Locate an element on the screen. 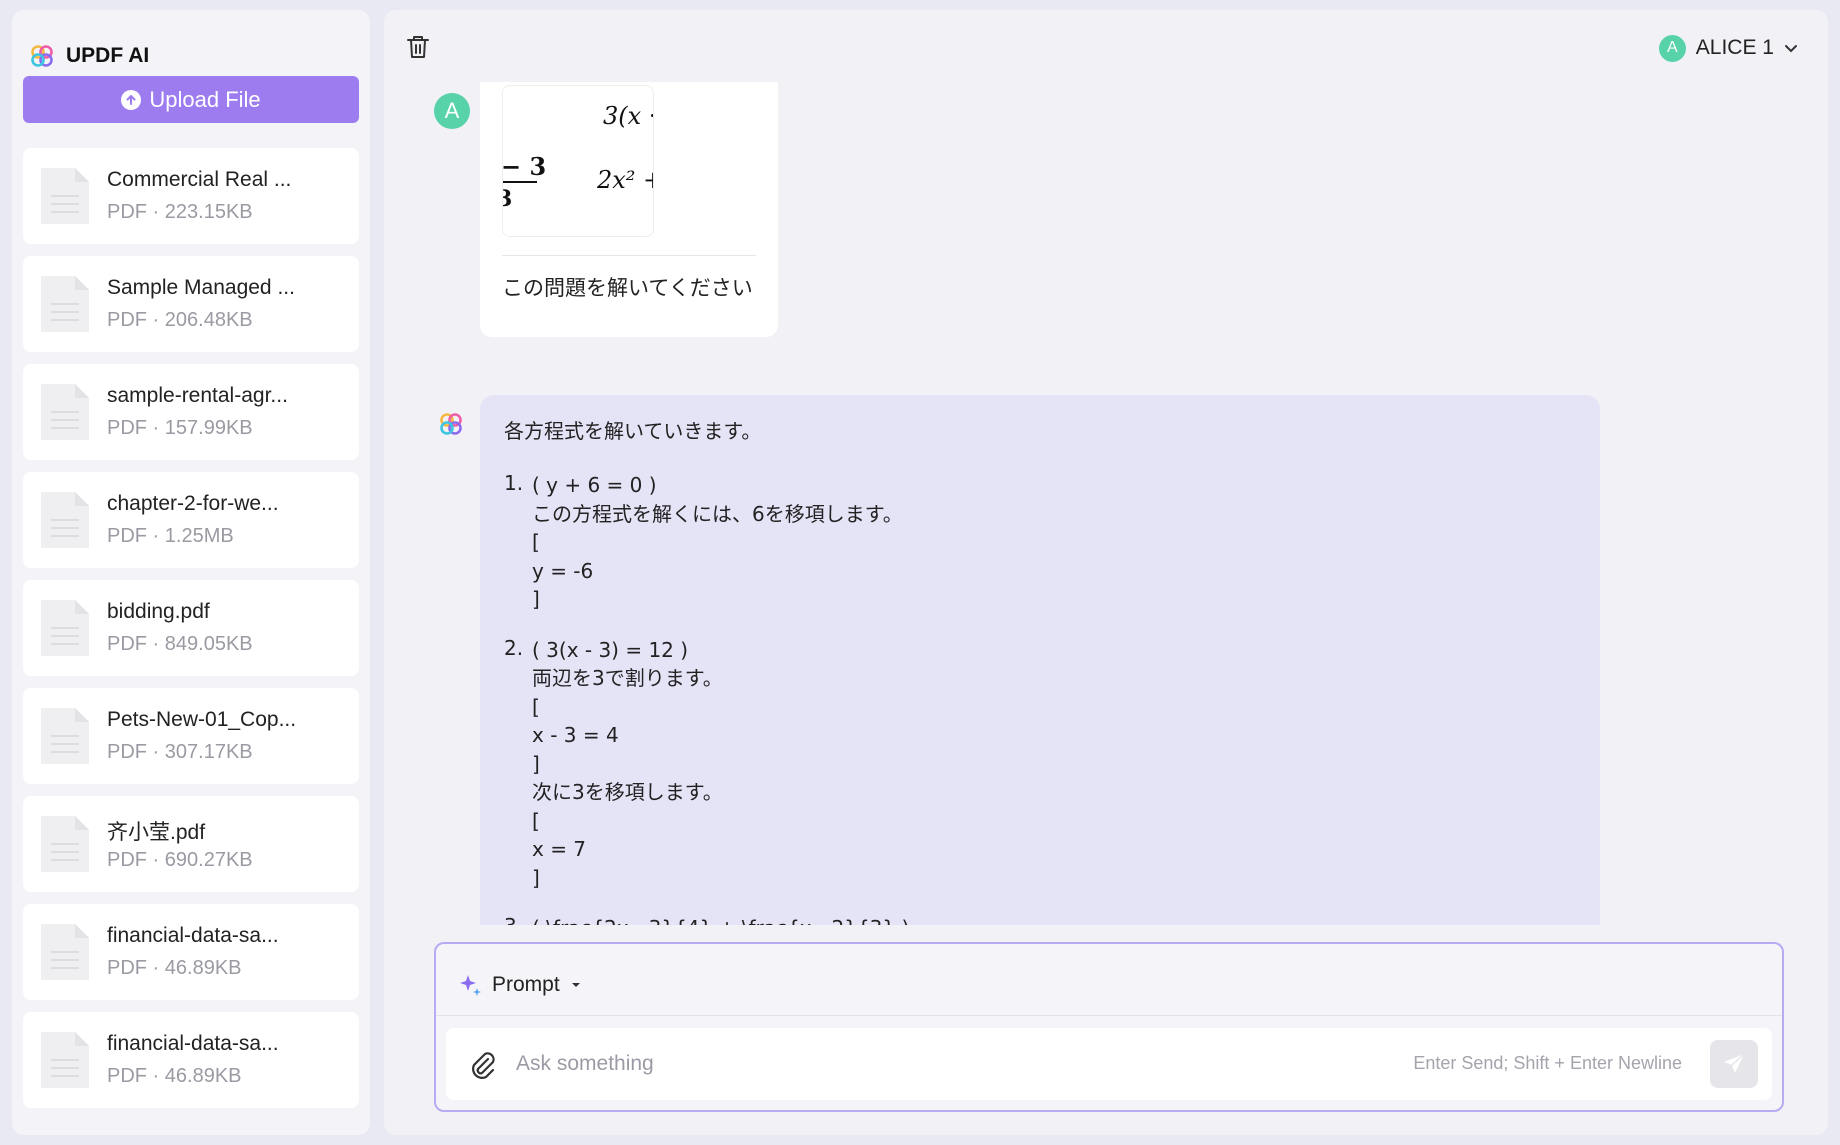 This screenshot has height=1145, width=1840. brand: UPDF AI is located at coordinates (89, 56).